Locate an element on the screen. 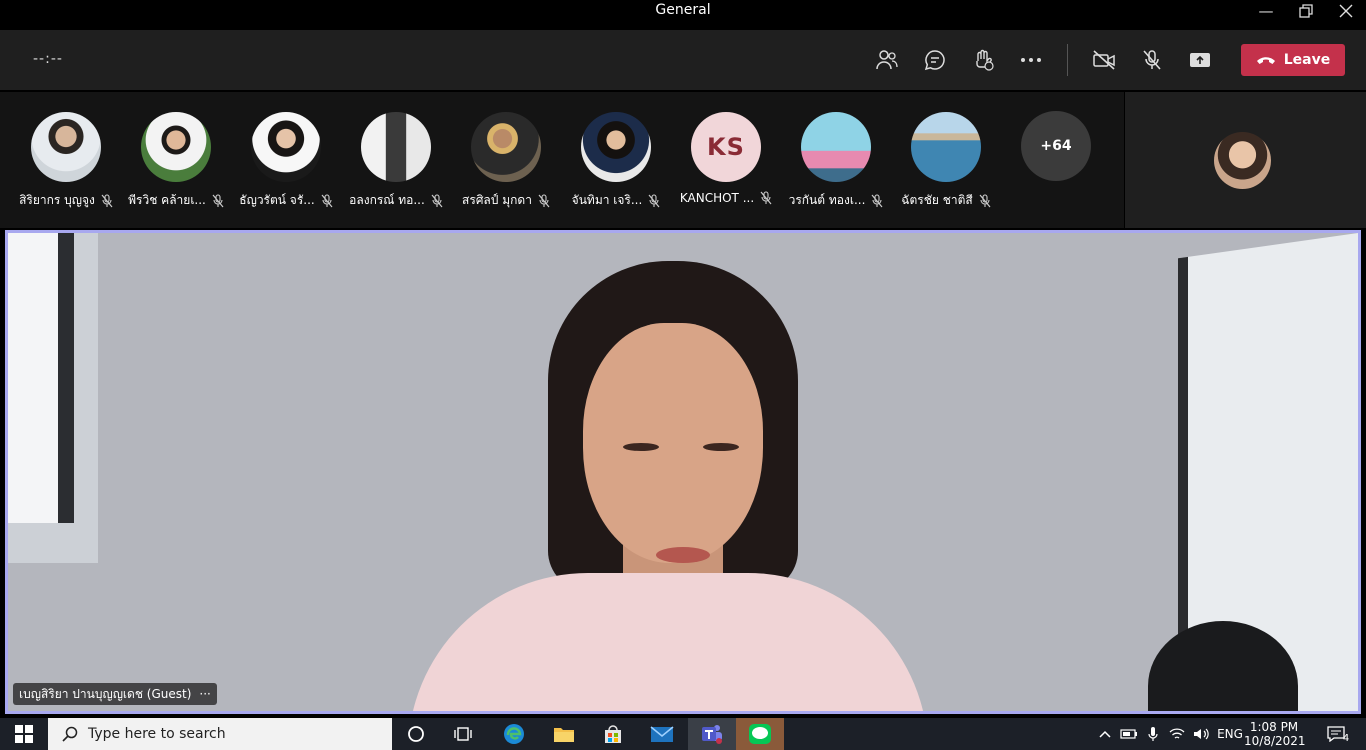 This screenshot has width=1366, height=750. line-messenger-icon is located at coordinates (760, 734).